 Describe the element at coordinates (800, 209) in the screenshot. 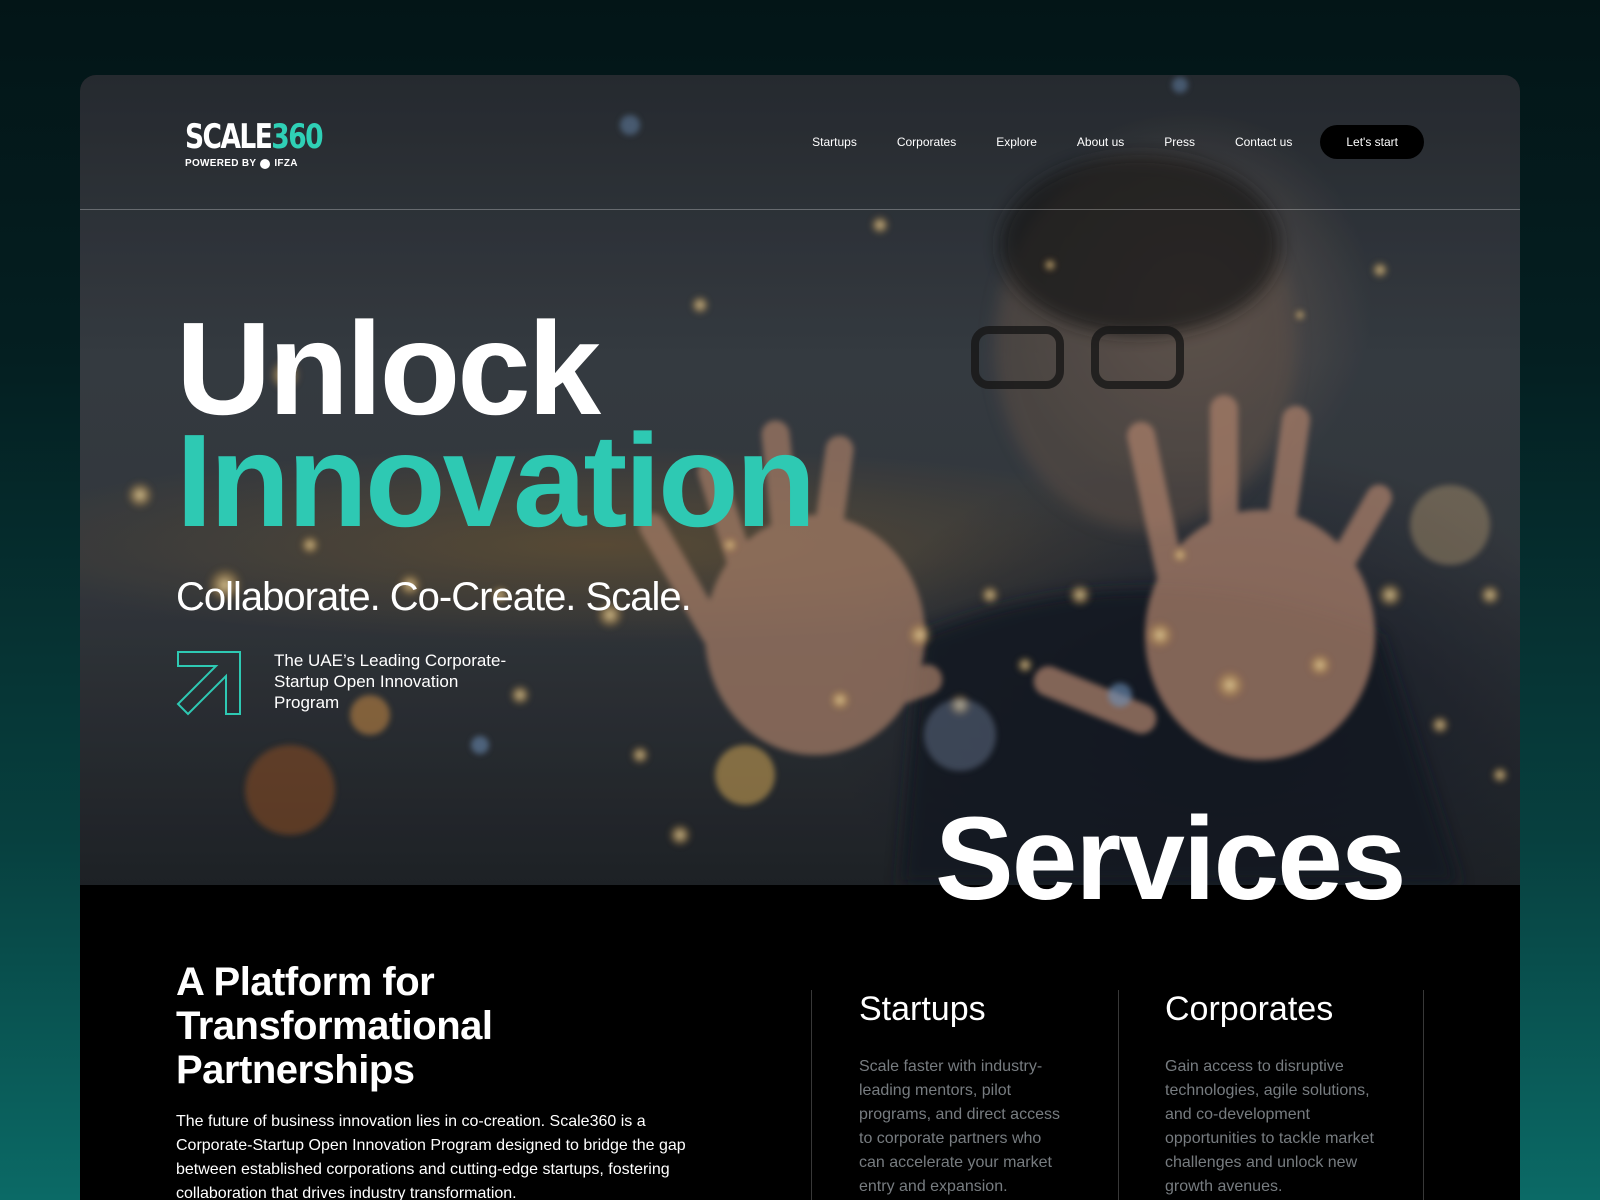

I see `header-divider` at that location.